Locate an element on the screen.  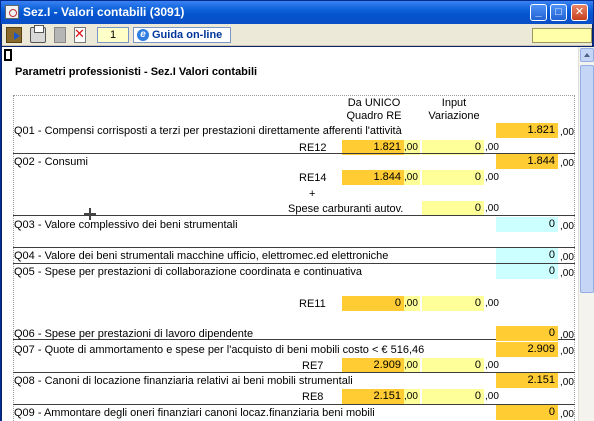
q02-plus-sign: + is located at coordinates (312, 194).